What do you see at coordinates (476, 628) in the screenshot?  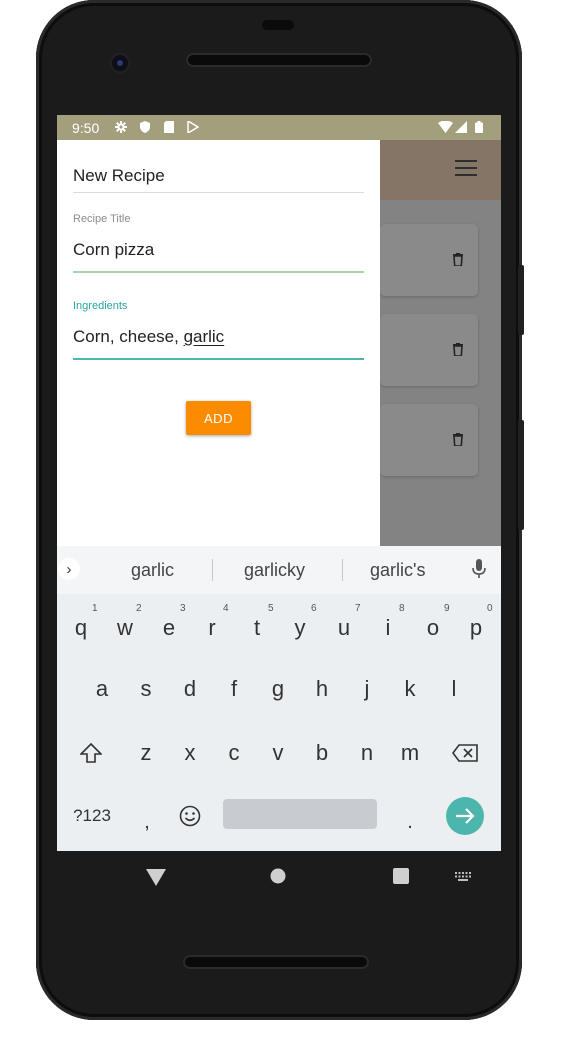 I see `key-p: p` at bounding box center [476, 628].